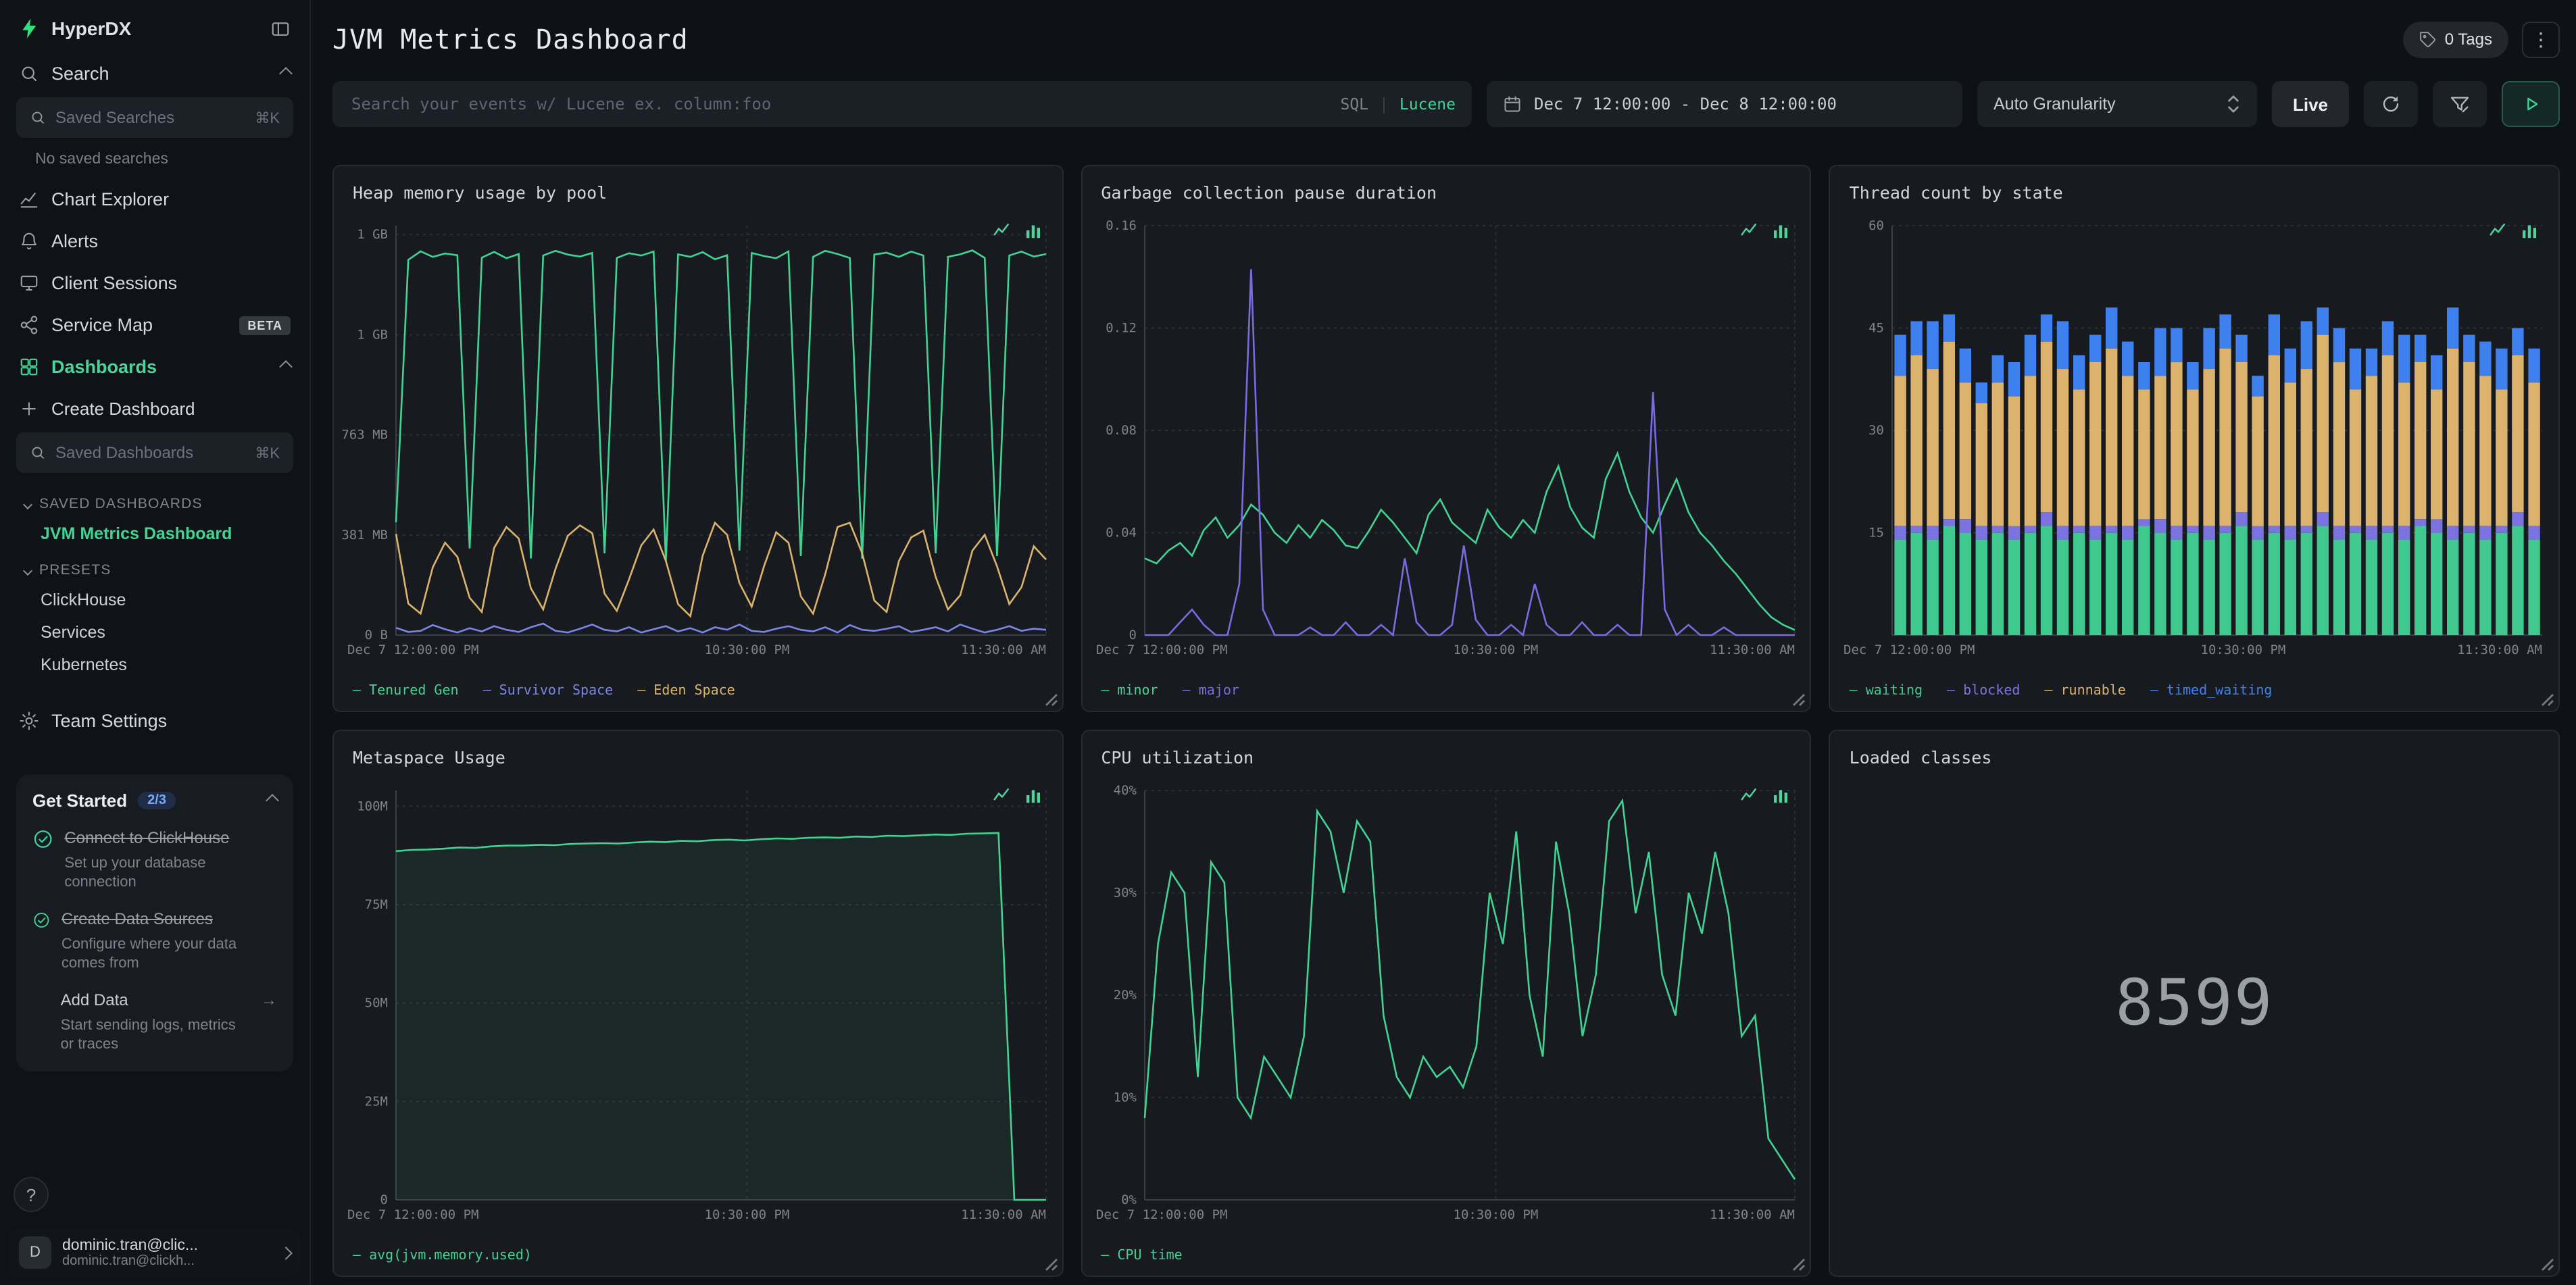 The width and height of the screenshot is (2576, 1285). What do you see at coordinates (155, 74) in the screenshot?
I see `sidebar-item-search: Search` at bounding box center [155, 74].